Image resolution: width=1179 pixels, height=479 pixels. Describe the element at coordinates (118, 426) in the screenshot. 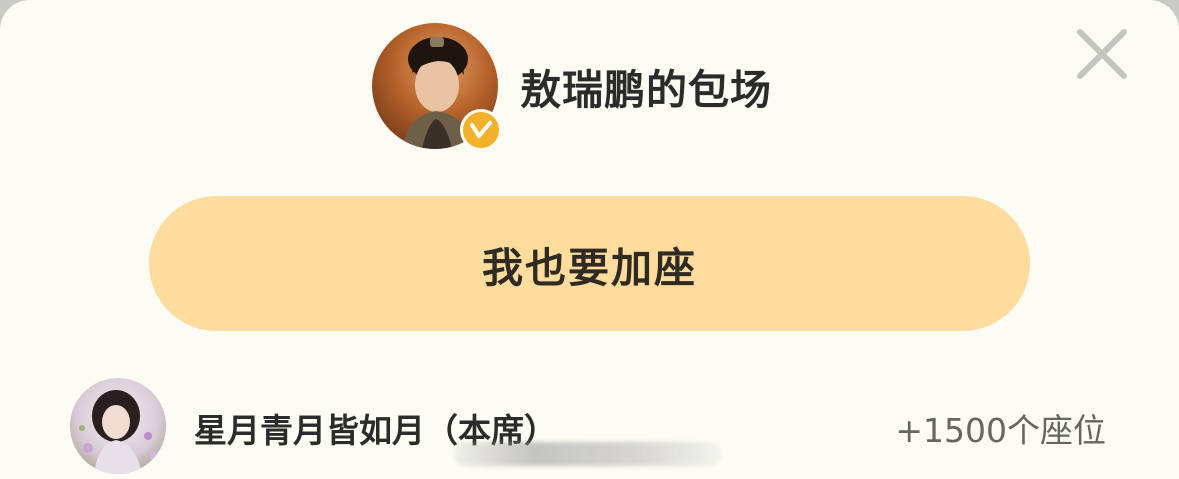

I see `supporter-avatar` at that location.